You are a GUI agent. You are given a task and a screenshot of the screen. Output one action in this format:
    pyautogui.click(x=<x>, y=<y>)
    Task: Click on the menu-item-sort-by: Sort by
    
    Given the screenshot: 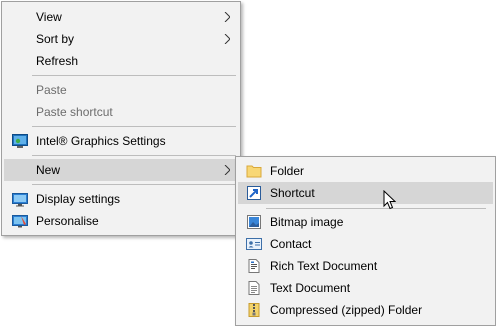 What is the action you would take?
    pyautogui.click(x=121, y=39)
    